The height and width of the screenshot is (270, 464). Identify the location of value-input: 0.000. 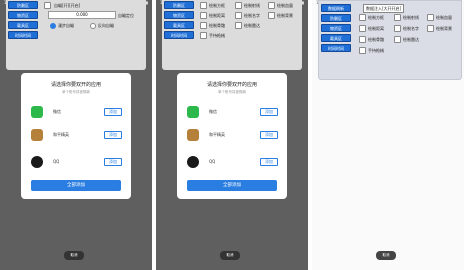
(82, 15).